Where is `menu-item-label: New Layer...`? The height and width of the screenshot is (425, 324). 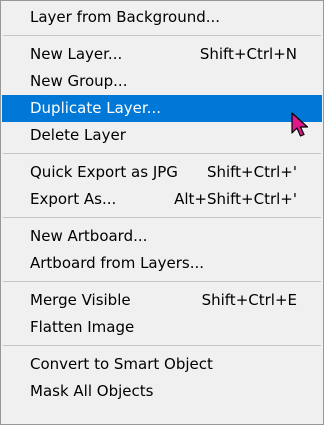 menu-item-label: New Layer... is located at coordinates (76, 54).